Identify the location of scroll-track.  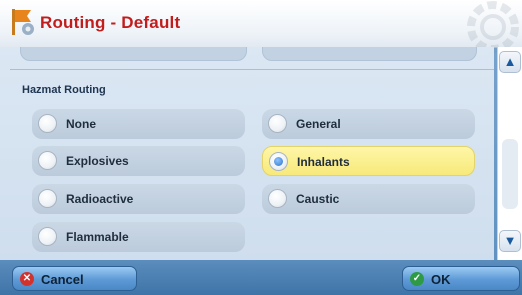
(510, 174).